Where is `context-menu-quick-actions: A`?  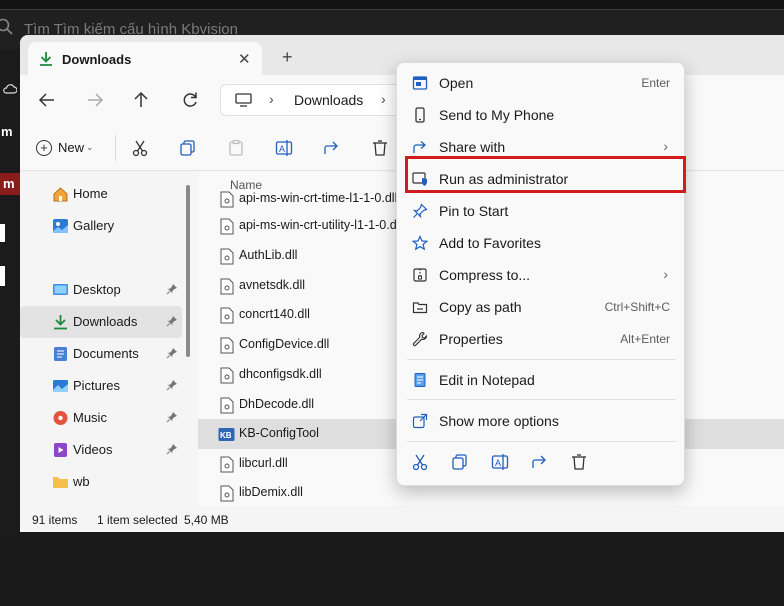 context-menu-quick-actions: A is located at coordinates (541, 461).